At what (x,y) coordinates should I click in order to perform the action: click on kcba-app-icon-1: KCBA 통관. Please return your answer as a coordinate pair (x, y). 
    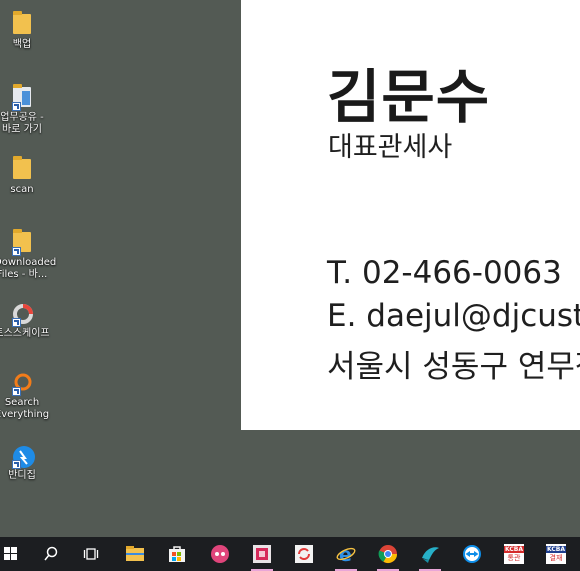
    Looking at the image, I should click on (514, 554).